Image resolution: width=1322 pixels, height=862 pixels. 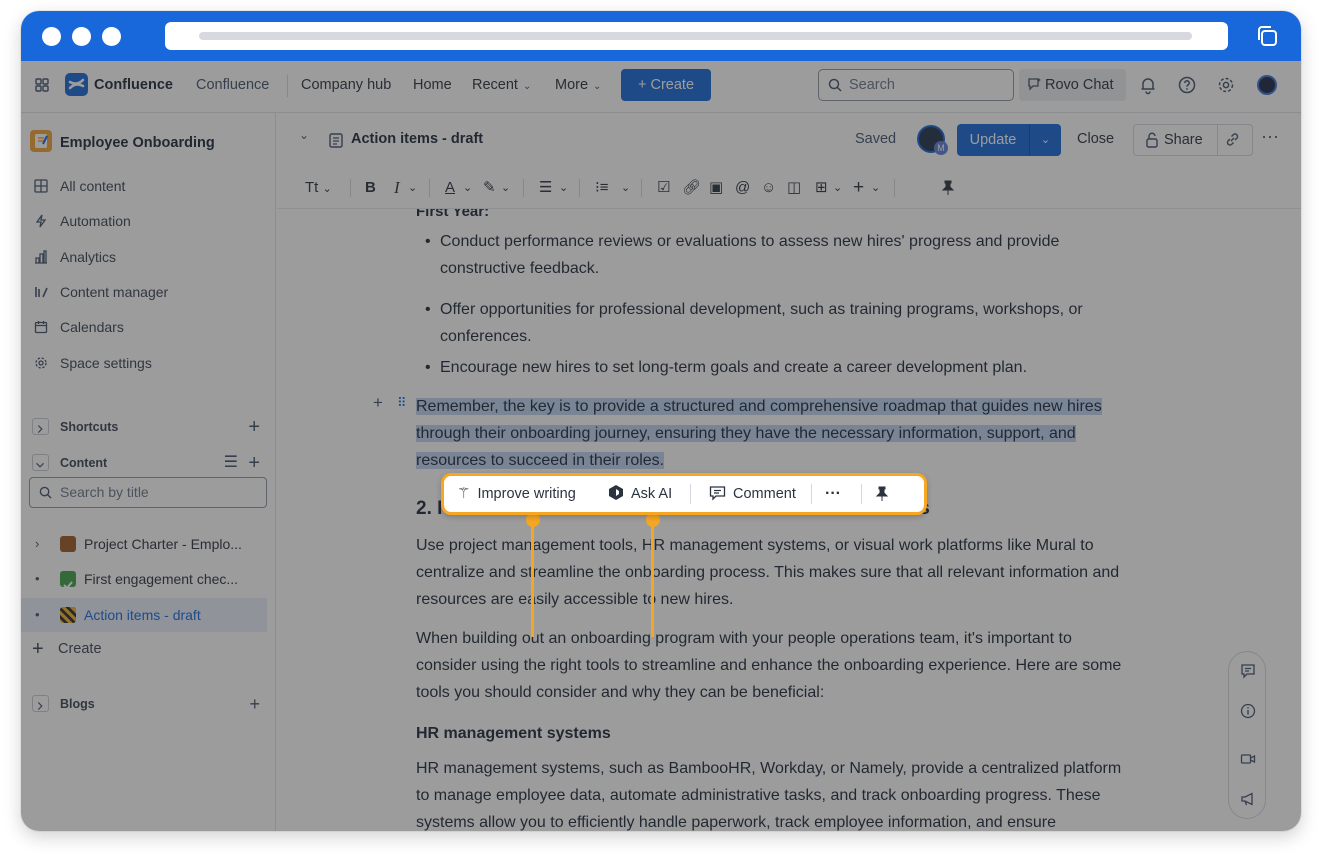 What do you see at coordinates (254, 427) in the screenshot?
I see `add-shortcut-plus-icon: +` at bounding box center [254, 427].